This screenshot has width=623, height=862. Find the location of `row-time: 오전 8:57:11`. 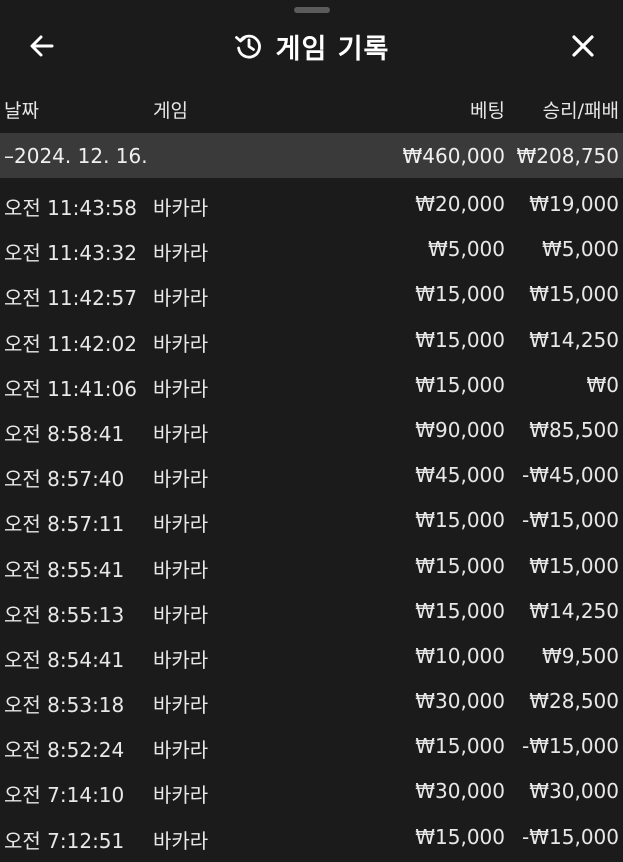

row-time: 오전 8:57:11 is located at coordinates (64, 524).